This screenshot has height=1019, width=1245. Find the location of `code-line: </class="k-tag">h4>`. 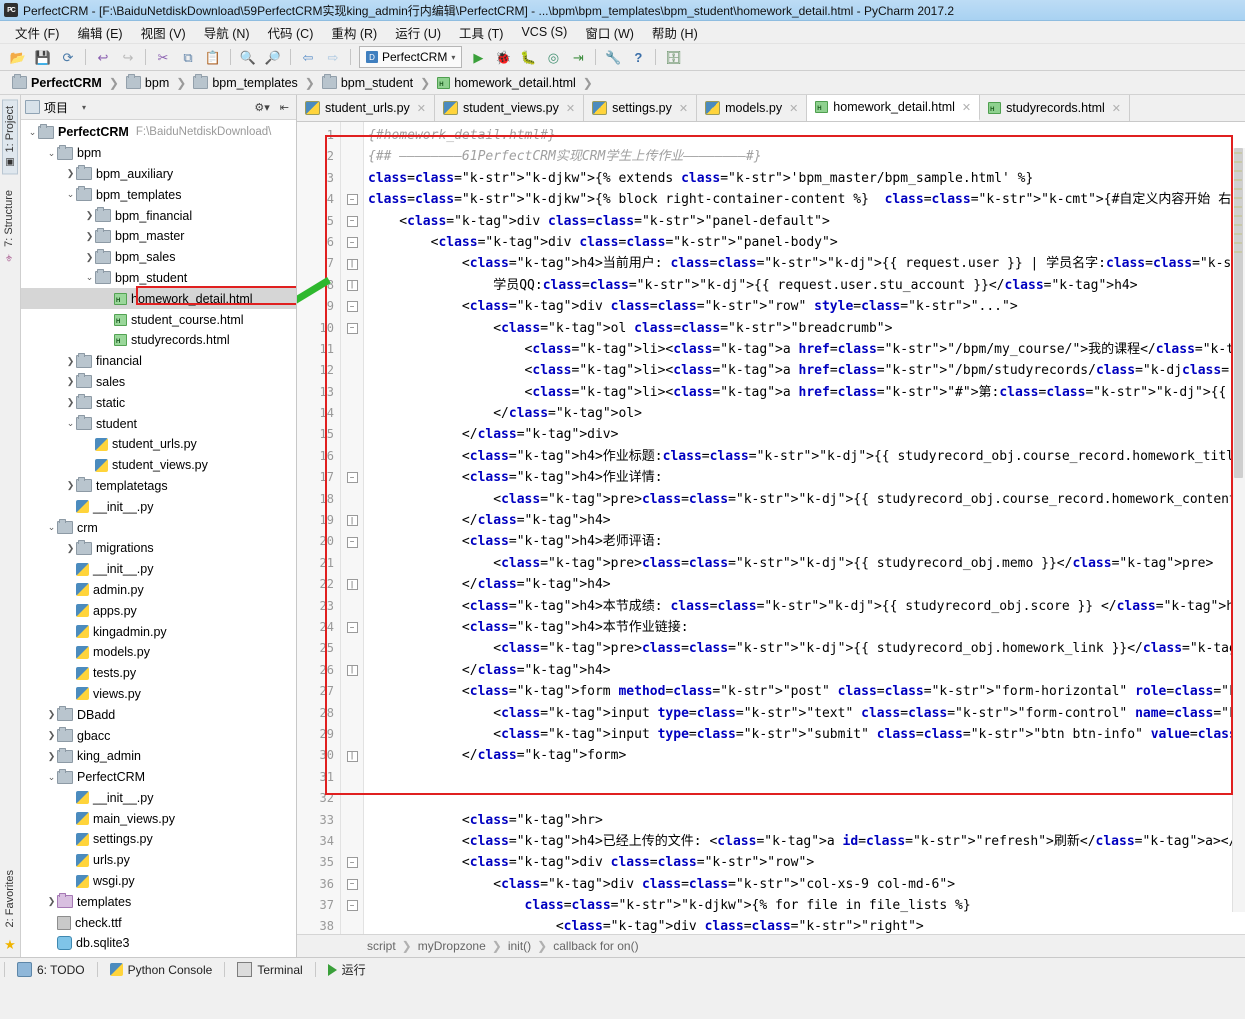

code-line: </class="k-tag">h4> is located at coordinates (804, 670).